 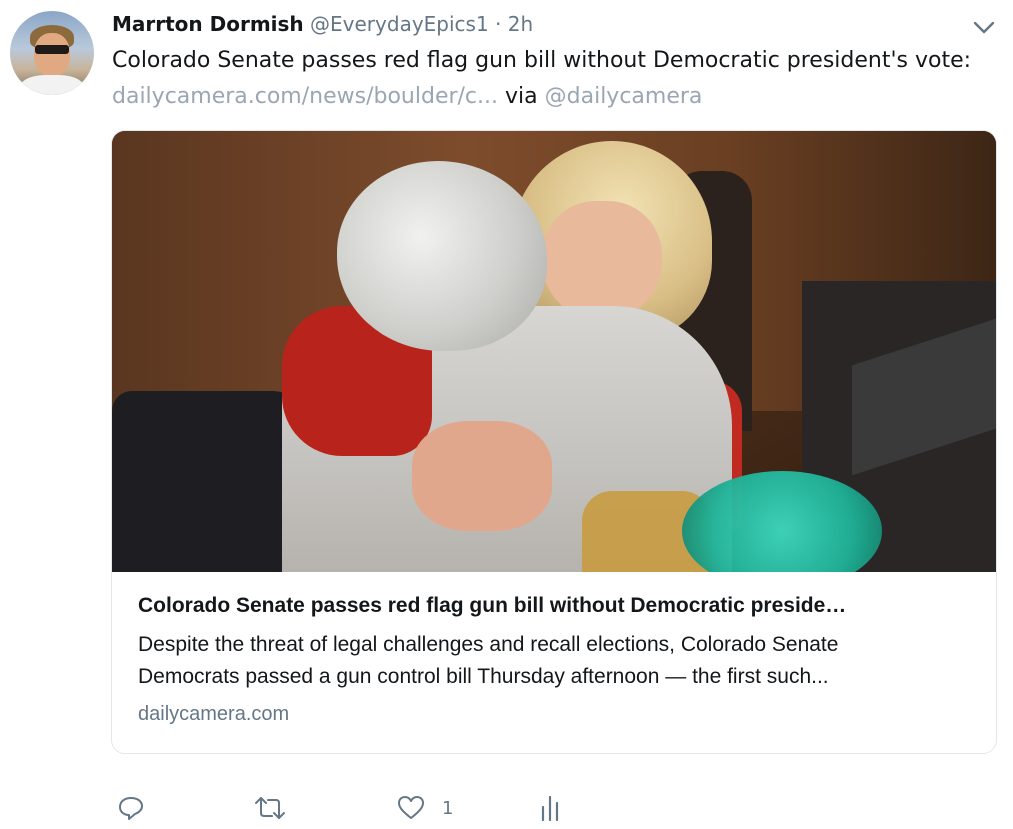 I want to click on heart-icon, so click(x=411, y=808).